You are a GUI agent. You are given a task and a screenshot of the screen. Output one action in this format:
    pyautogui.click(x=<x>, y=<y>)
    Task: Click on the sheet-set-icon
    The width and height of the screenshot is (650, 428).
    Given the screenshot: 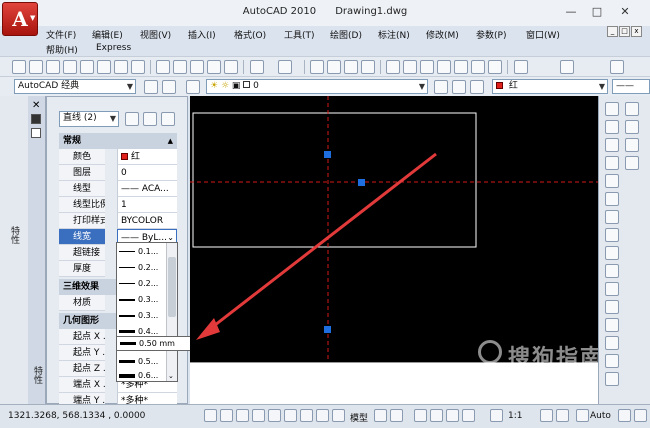 What is the action you would take?
    pyautogui.click(x=444, y=67)
    